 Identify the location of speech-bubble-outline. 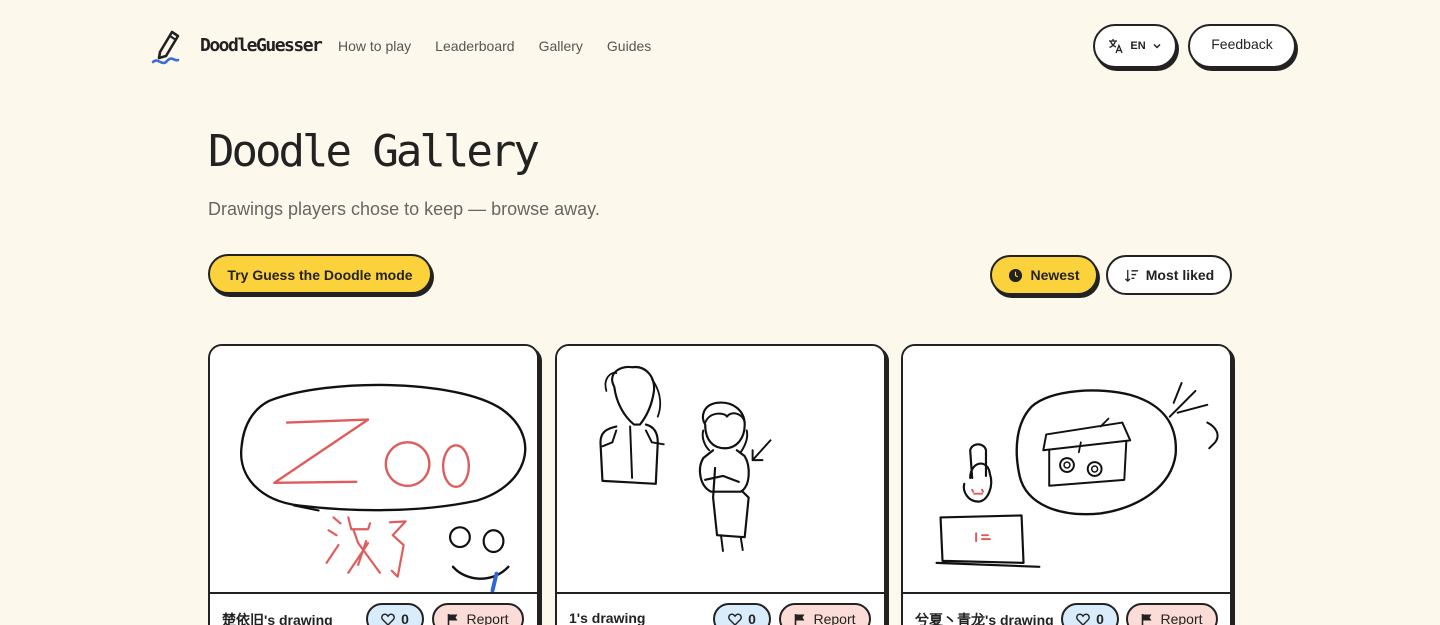
(383, 447).